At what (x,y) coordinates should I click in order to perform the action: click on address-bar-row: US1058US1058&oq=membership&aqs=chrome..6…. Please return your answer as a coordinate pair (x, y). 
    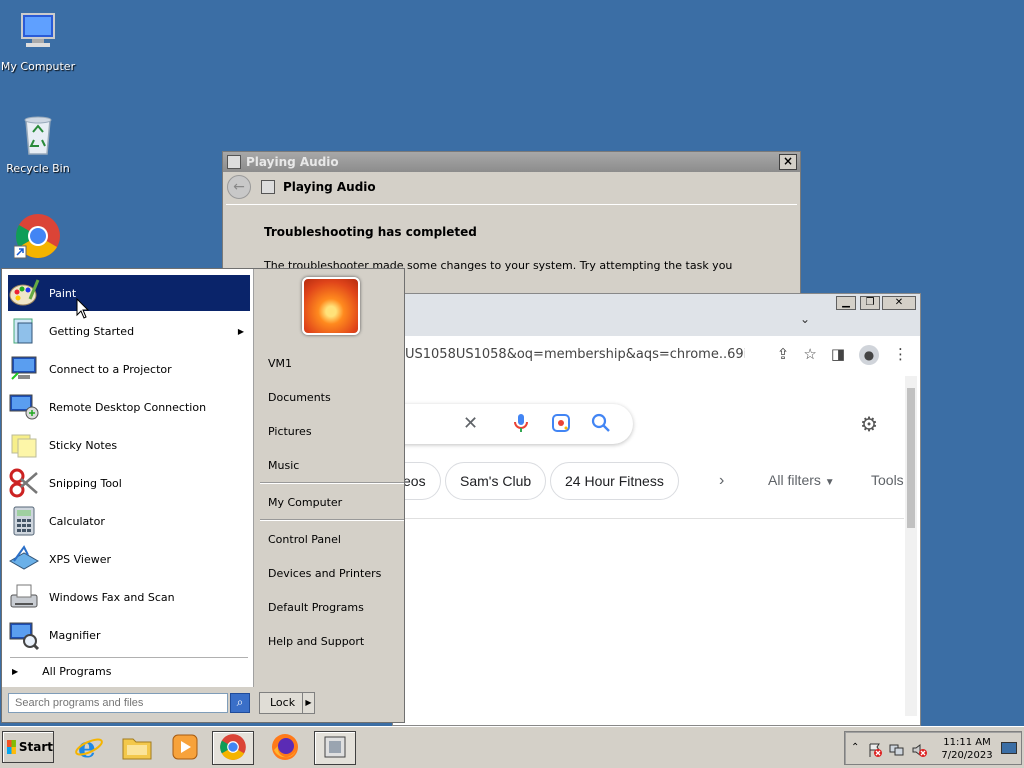
    Looking at the image, I should click on (656, 355).